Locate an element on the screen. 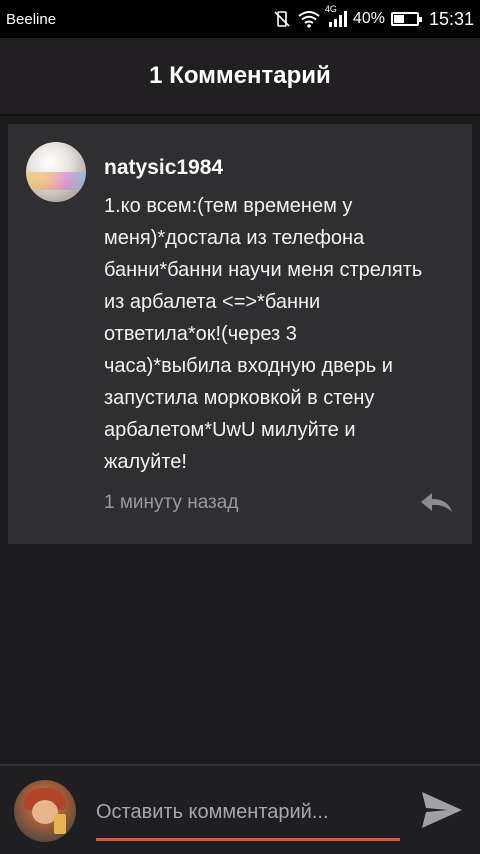 This screenshot has width=480, height=854. input-underline is located at coordinates (248, 839).